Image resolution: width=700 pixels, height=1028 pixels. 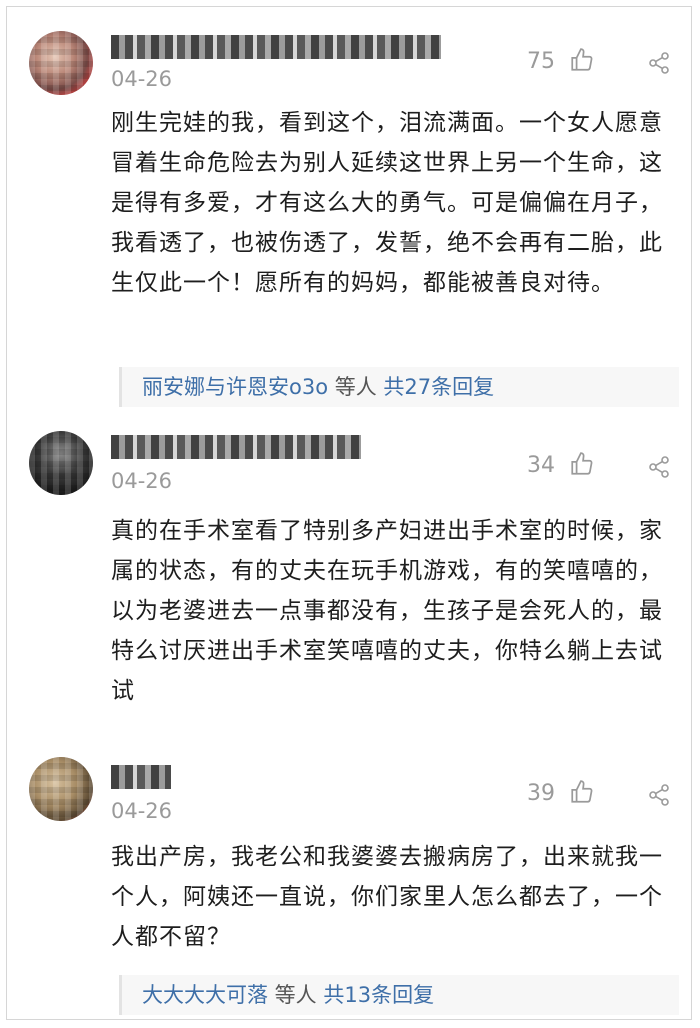 What do you see at coordinates (235, 387) in the screenshot?
I see `reply-authors: 丽安娜与许恩安o3o` at bounding box center [235, 387].